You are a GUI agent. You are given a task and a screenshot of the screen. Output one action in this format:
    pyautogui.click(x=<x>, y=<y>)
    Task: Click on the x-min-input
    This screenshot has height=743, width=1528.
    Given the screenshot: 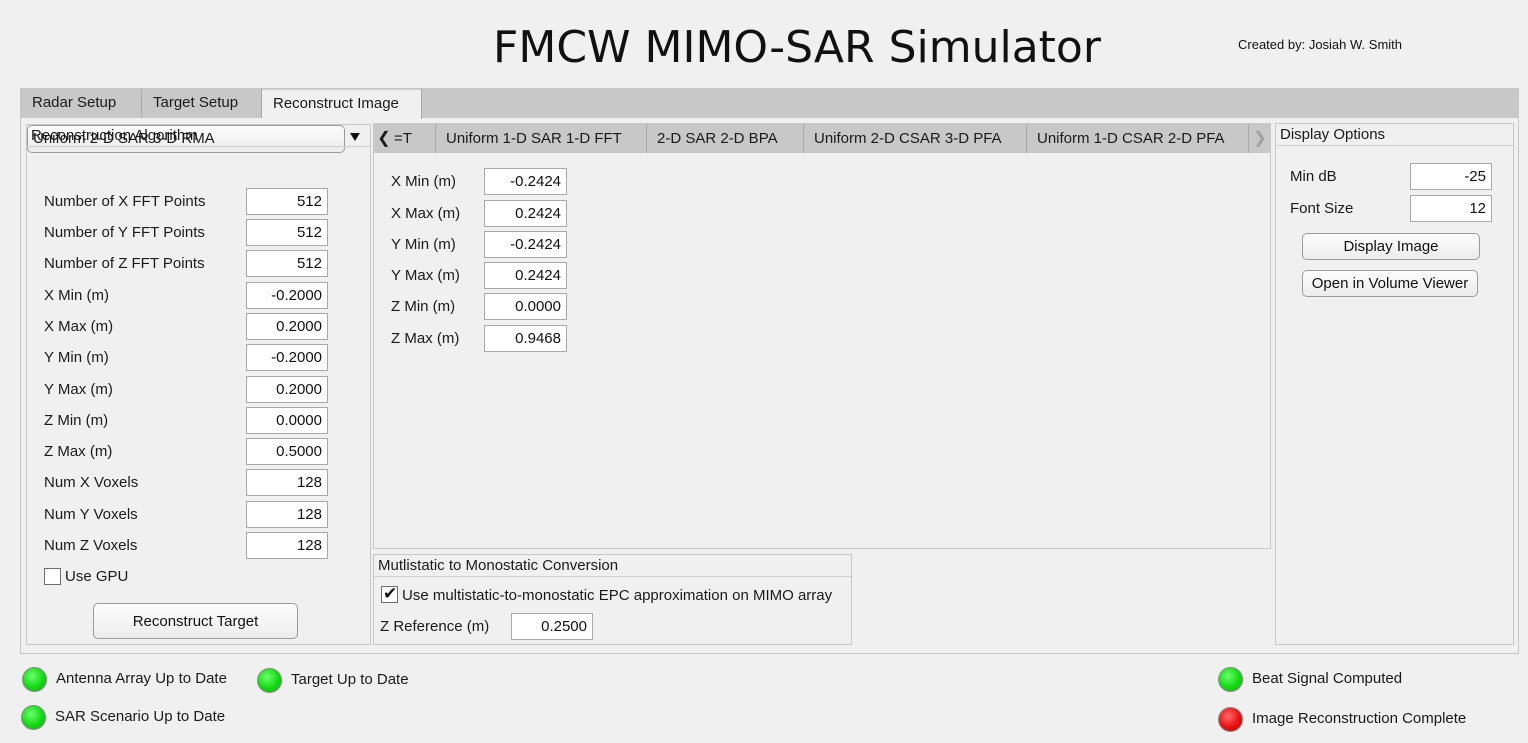 What is the action you would take?
    pyautogui.click(x=287, y=295)
    